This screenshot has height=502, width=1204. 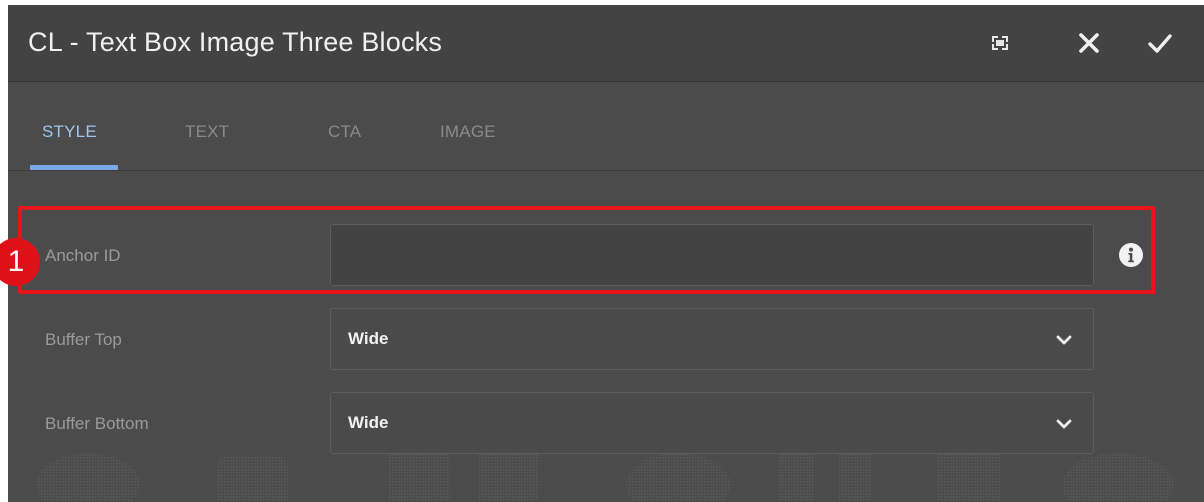 I want to click on tab-cta: CTA, so click(x=344, y=132).